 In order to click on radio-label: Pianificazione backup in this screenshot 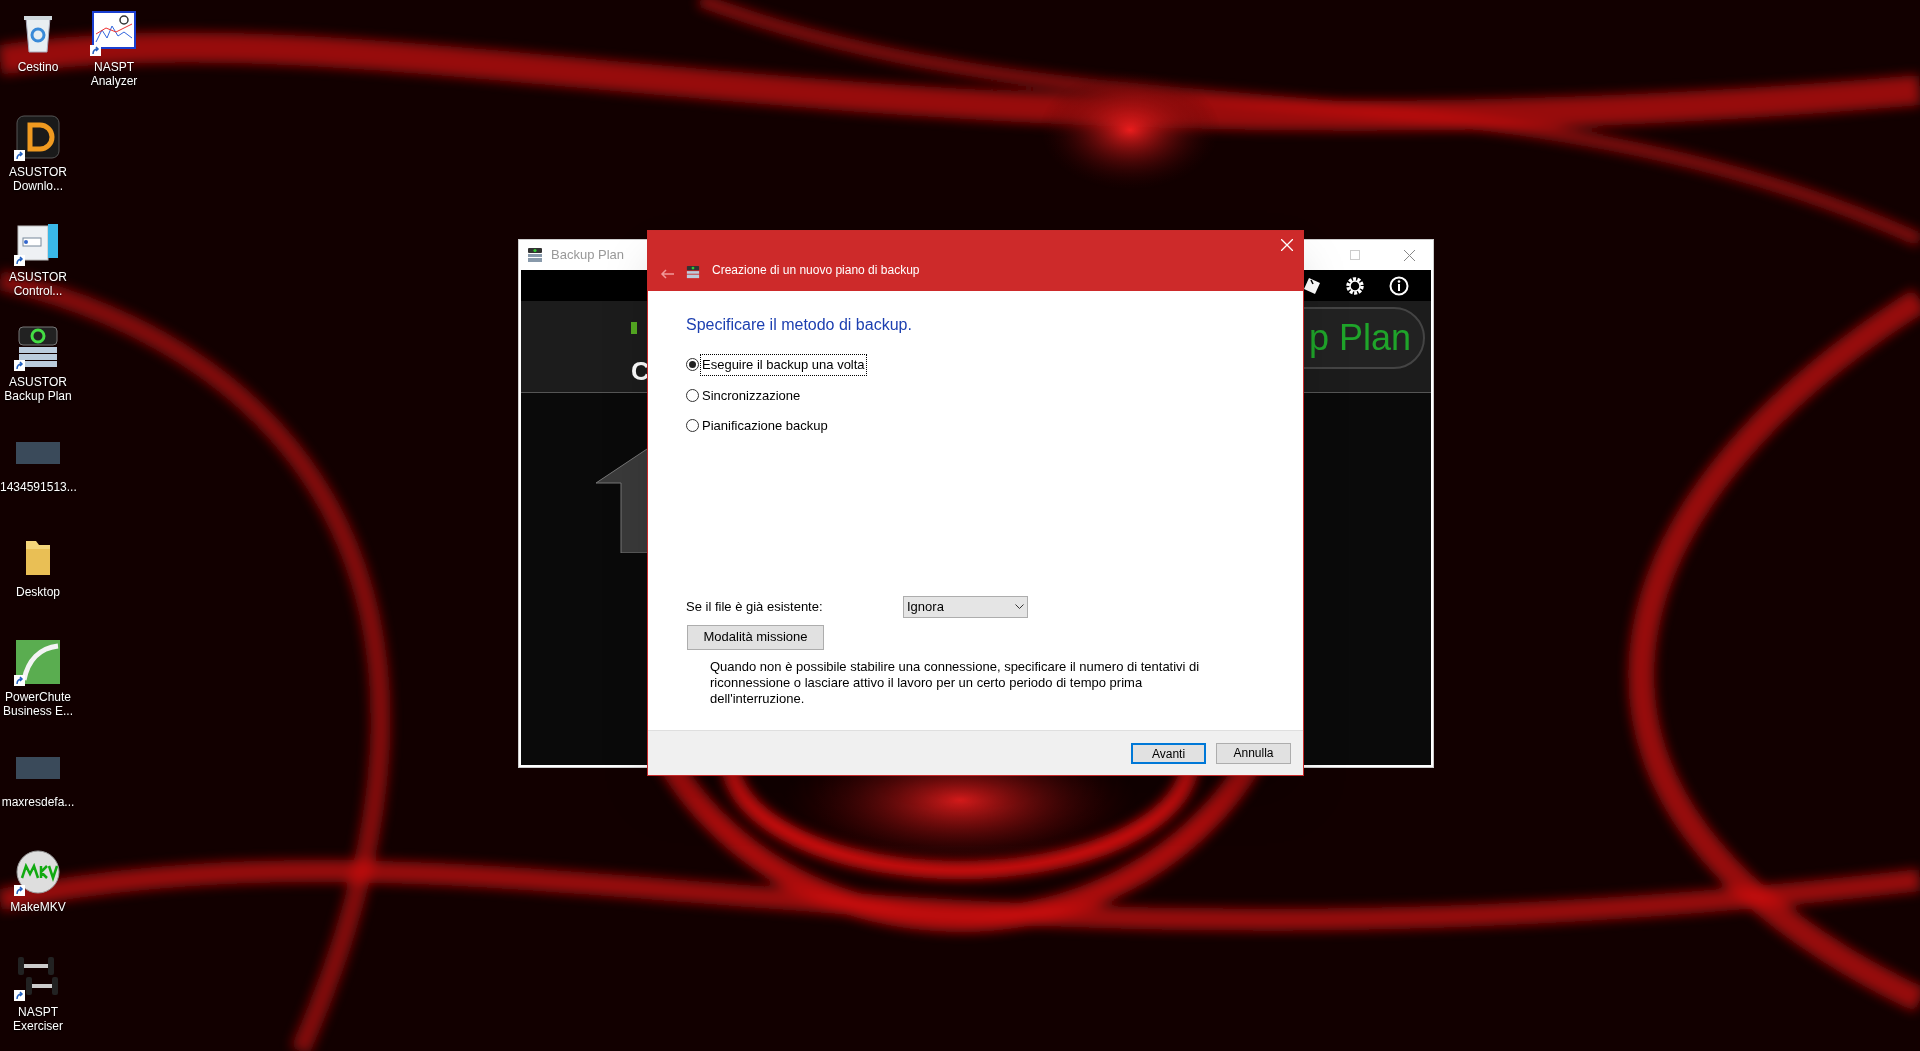, I will do `click(765, 426)`.